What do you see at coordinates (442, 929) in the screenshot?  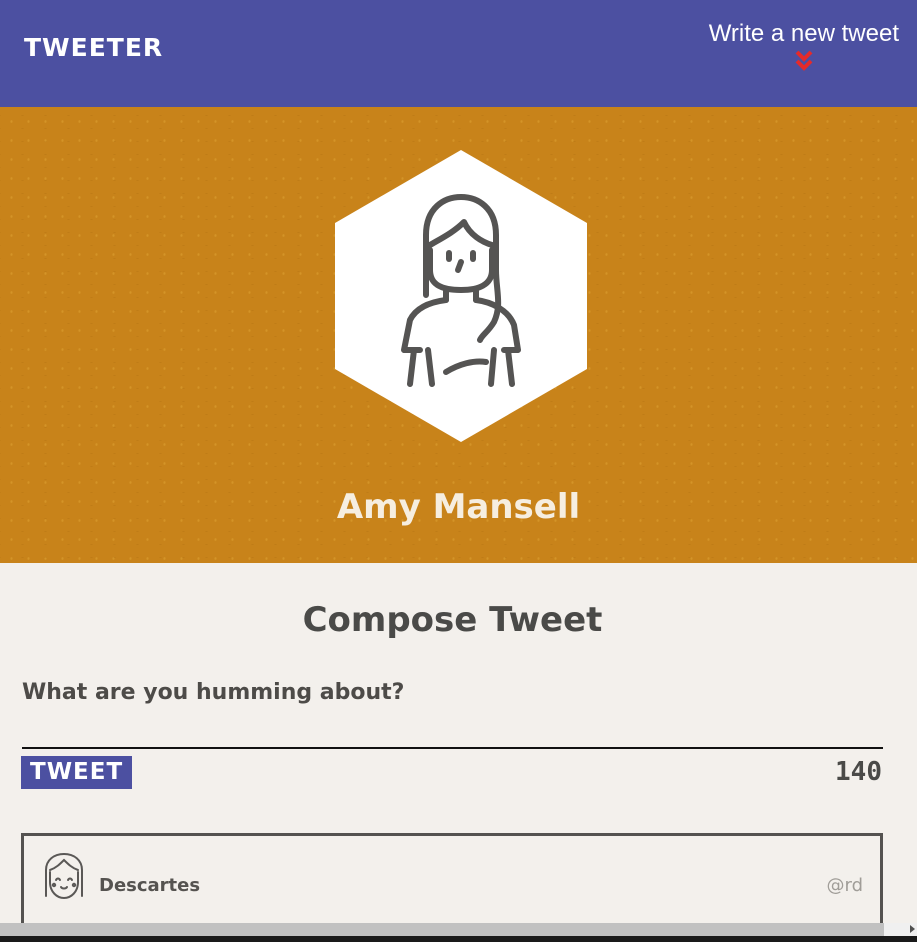 I see `scrollbar-thumb` at bounding box center [442, 929].